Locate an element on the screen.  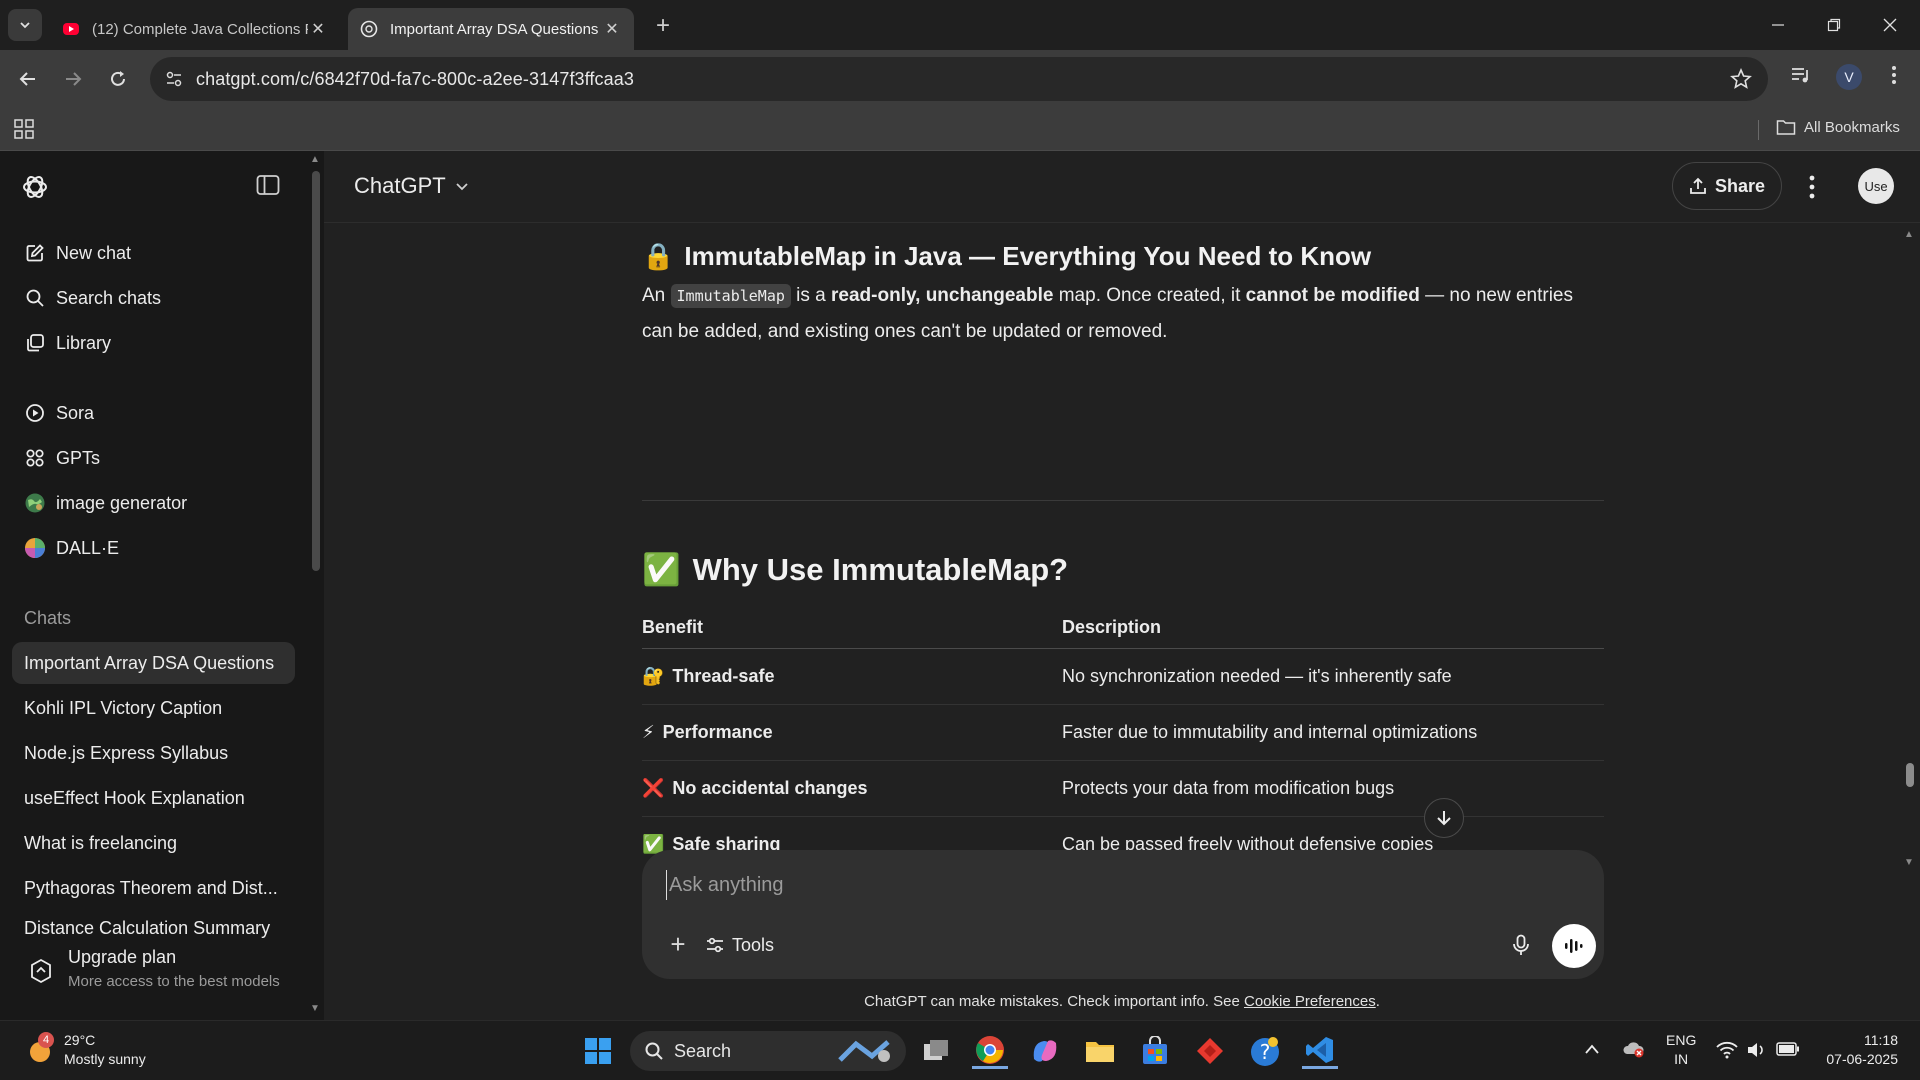
plus-icon: + is located at coordinates (678, 943).